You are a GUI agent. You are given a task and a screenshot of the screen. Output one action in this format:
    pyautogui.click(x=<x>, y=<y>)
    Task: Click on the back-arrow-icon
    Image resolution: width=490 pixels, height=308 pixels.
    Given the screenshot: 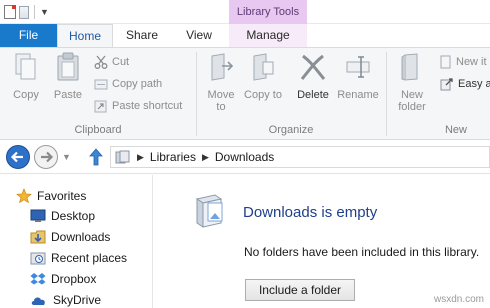 What is the action you would take?
    pyautogui.click(x=16, y=157)
    